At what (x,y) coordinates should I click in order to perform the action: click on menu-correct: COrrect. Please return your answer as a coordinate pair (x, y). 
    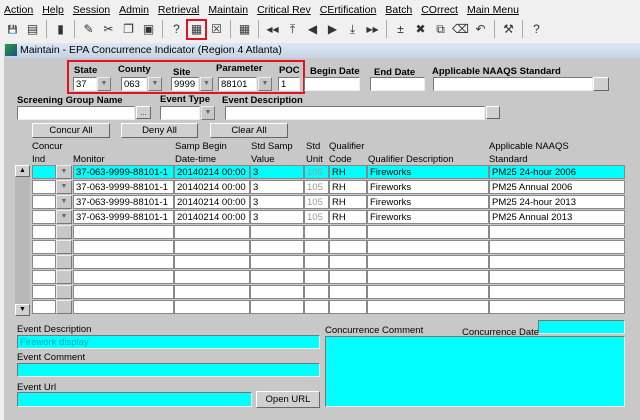
    Looking at the image, I should click on (439, 10).